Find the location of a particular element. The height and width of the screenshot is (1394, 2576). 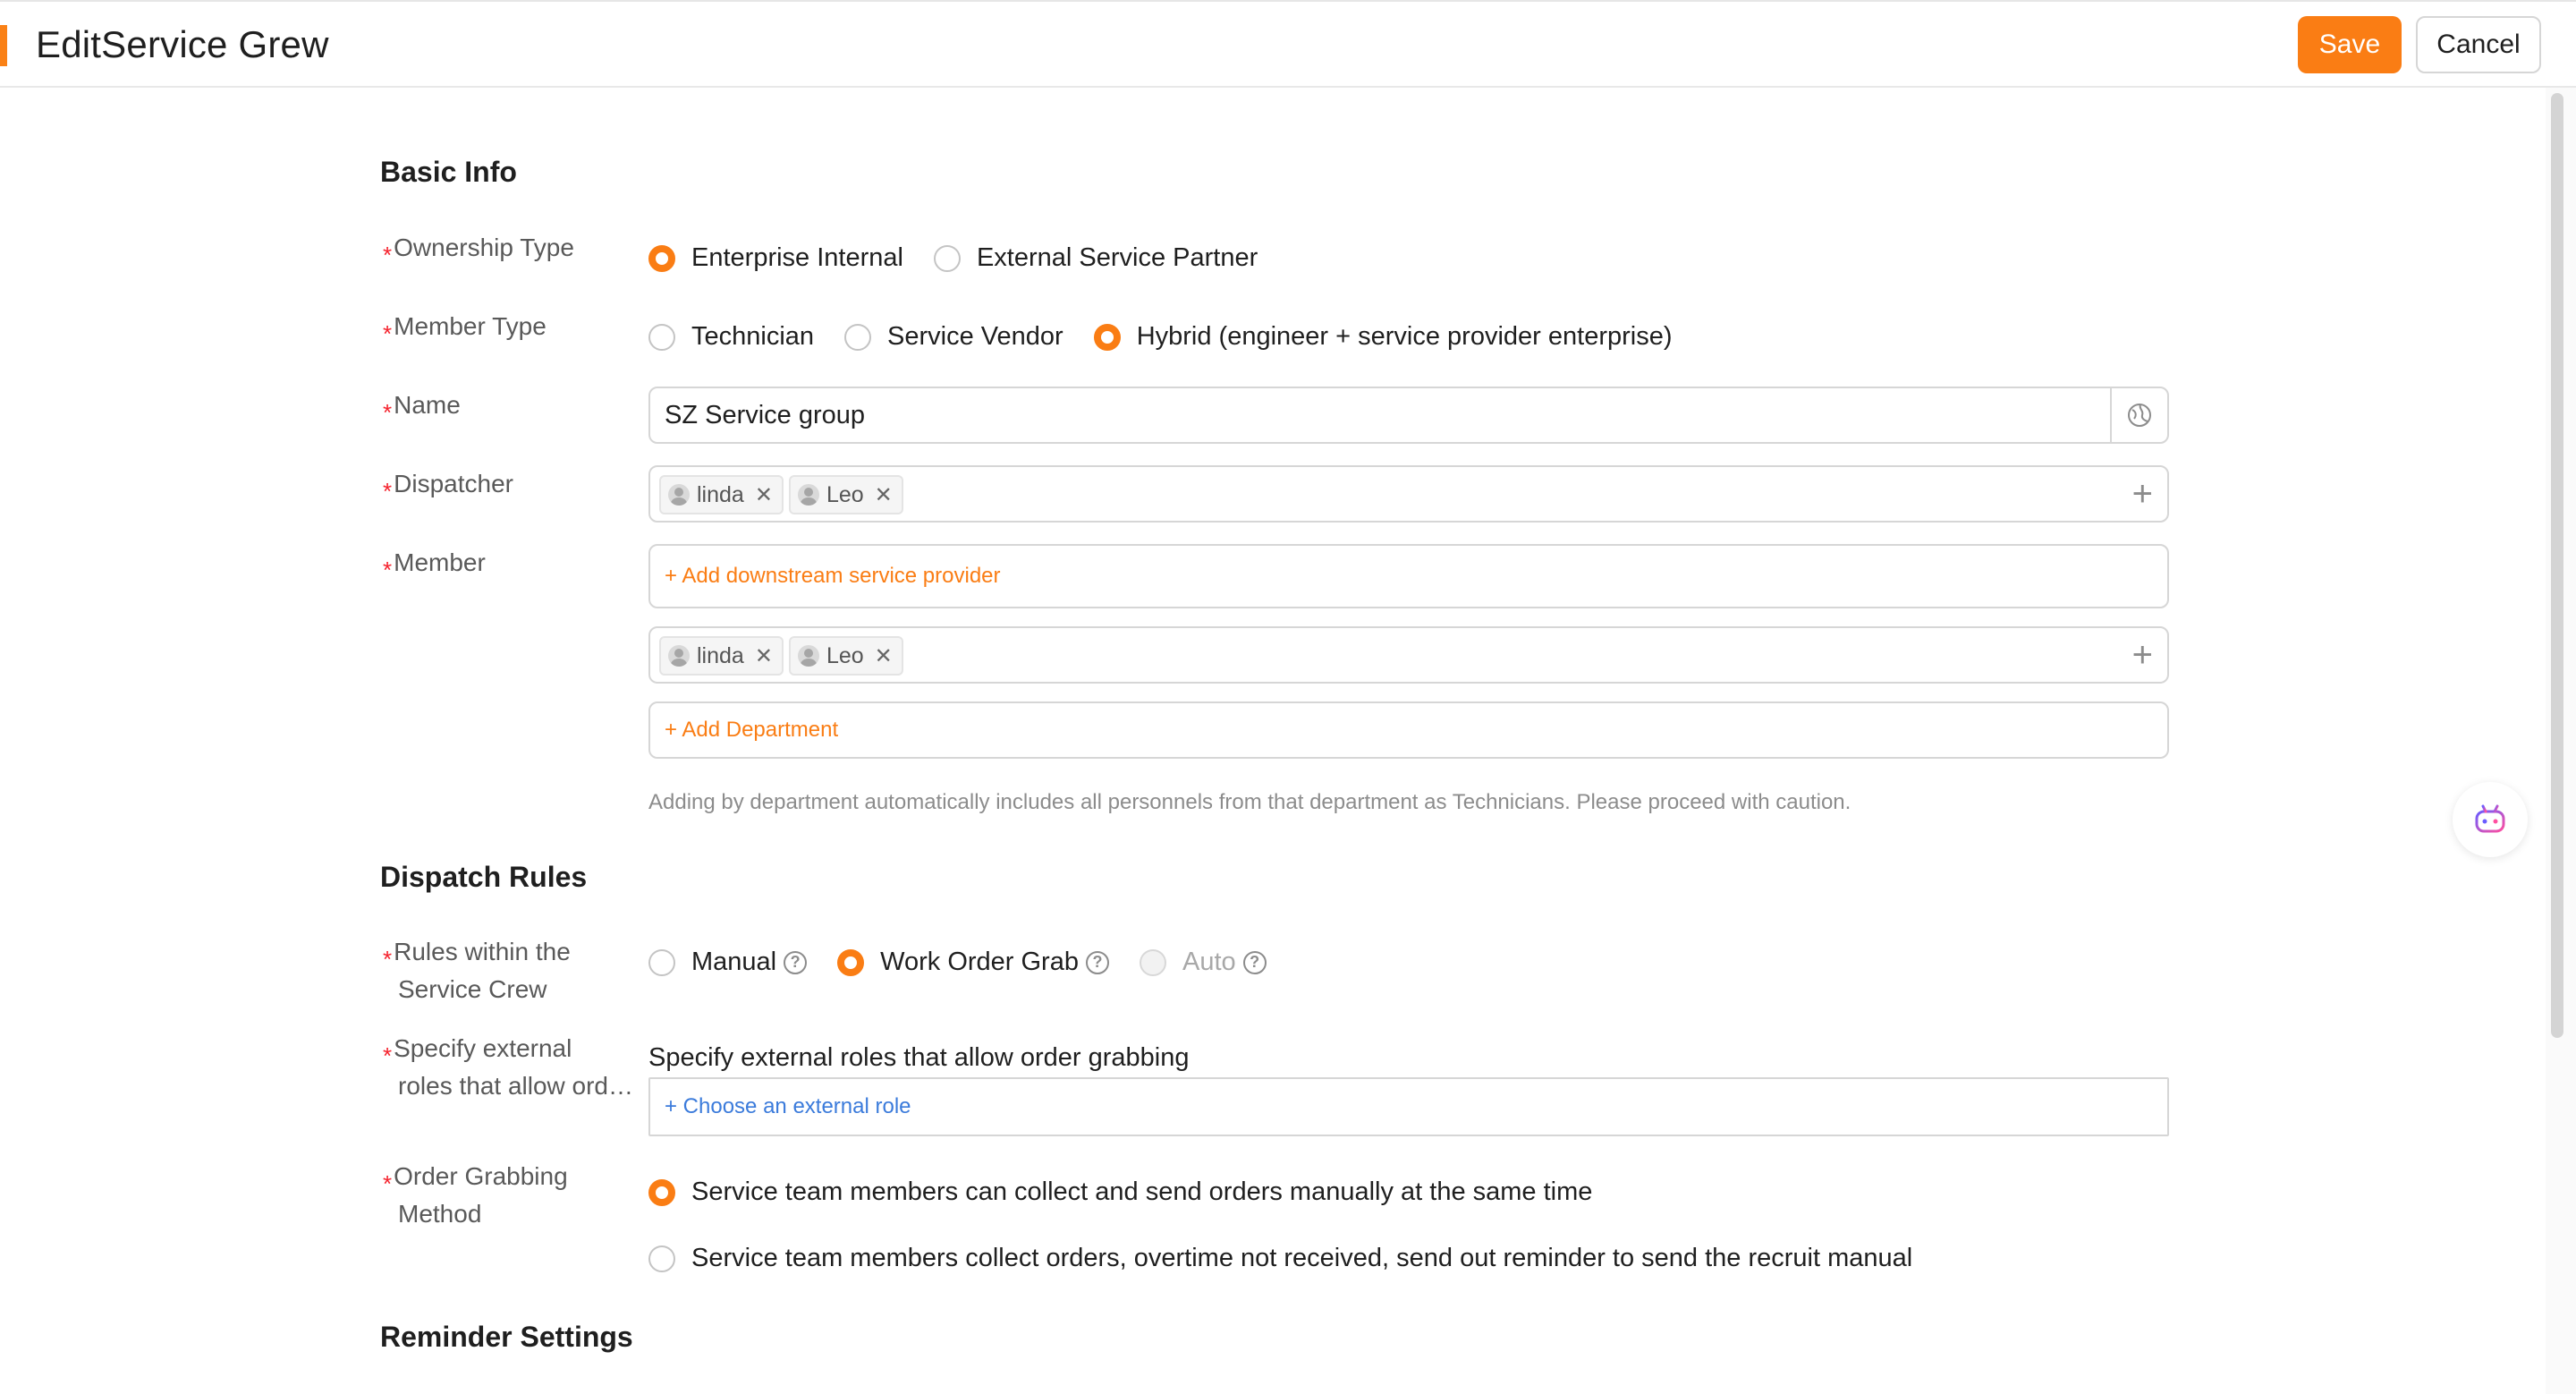

robot-icon is located at coordinates (2490, 819).